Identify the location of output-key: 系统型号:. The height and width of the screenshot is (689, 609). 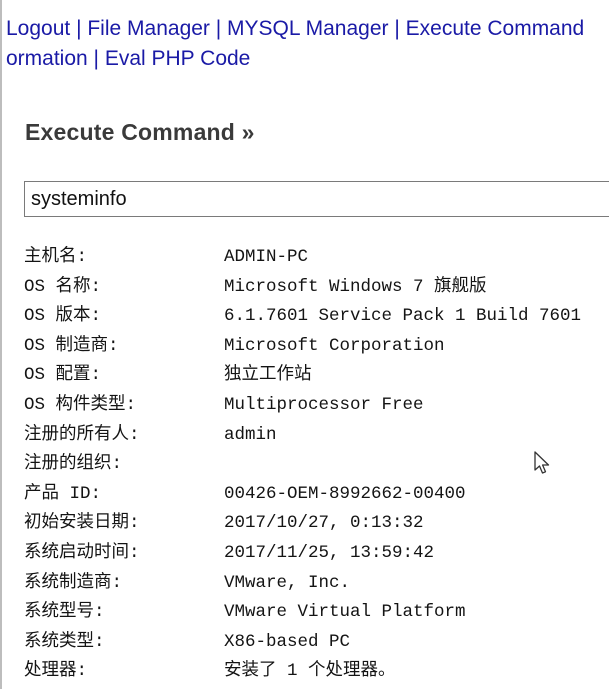
(64, 612).